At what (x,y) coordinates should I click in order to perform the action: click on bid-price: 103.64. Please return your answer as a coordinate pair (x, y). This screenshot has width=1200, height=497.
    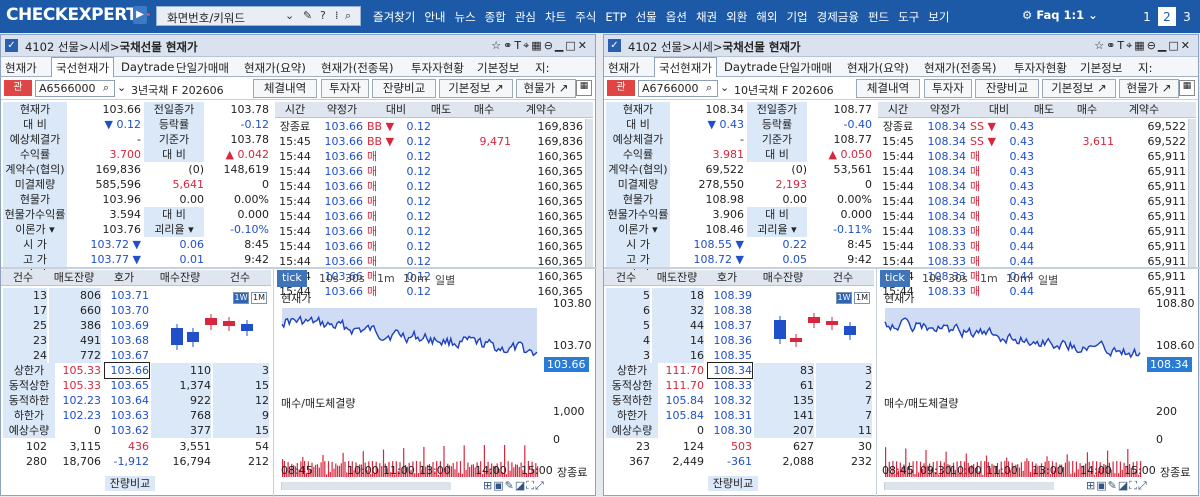
    Looking at the image, I should click on (127, 400).